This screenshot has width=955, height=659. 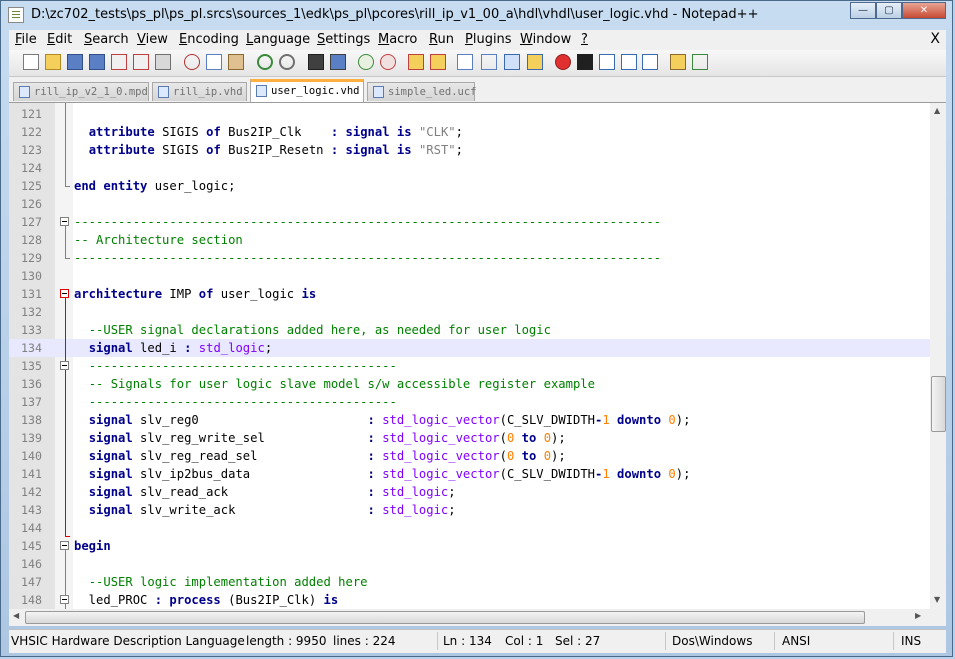 What do you see at coordinates (629, 62) in the screenshot?
I see `run-macro-multiple-icon` at bounding box center [629, 62].